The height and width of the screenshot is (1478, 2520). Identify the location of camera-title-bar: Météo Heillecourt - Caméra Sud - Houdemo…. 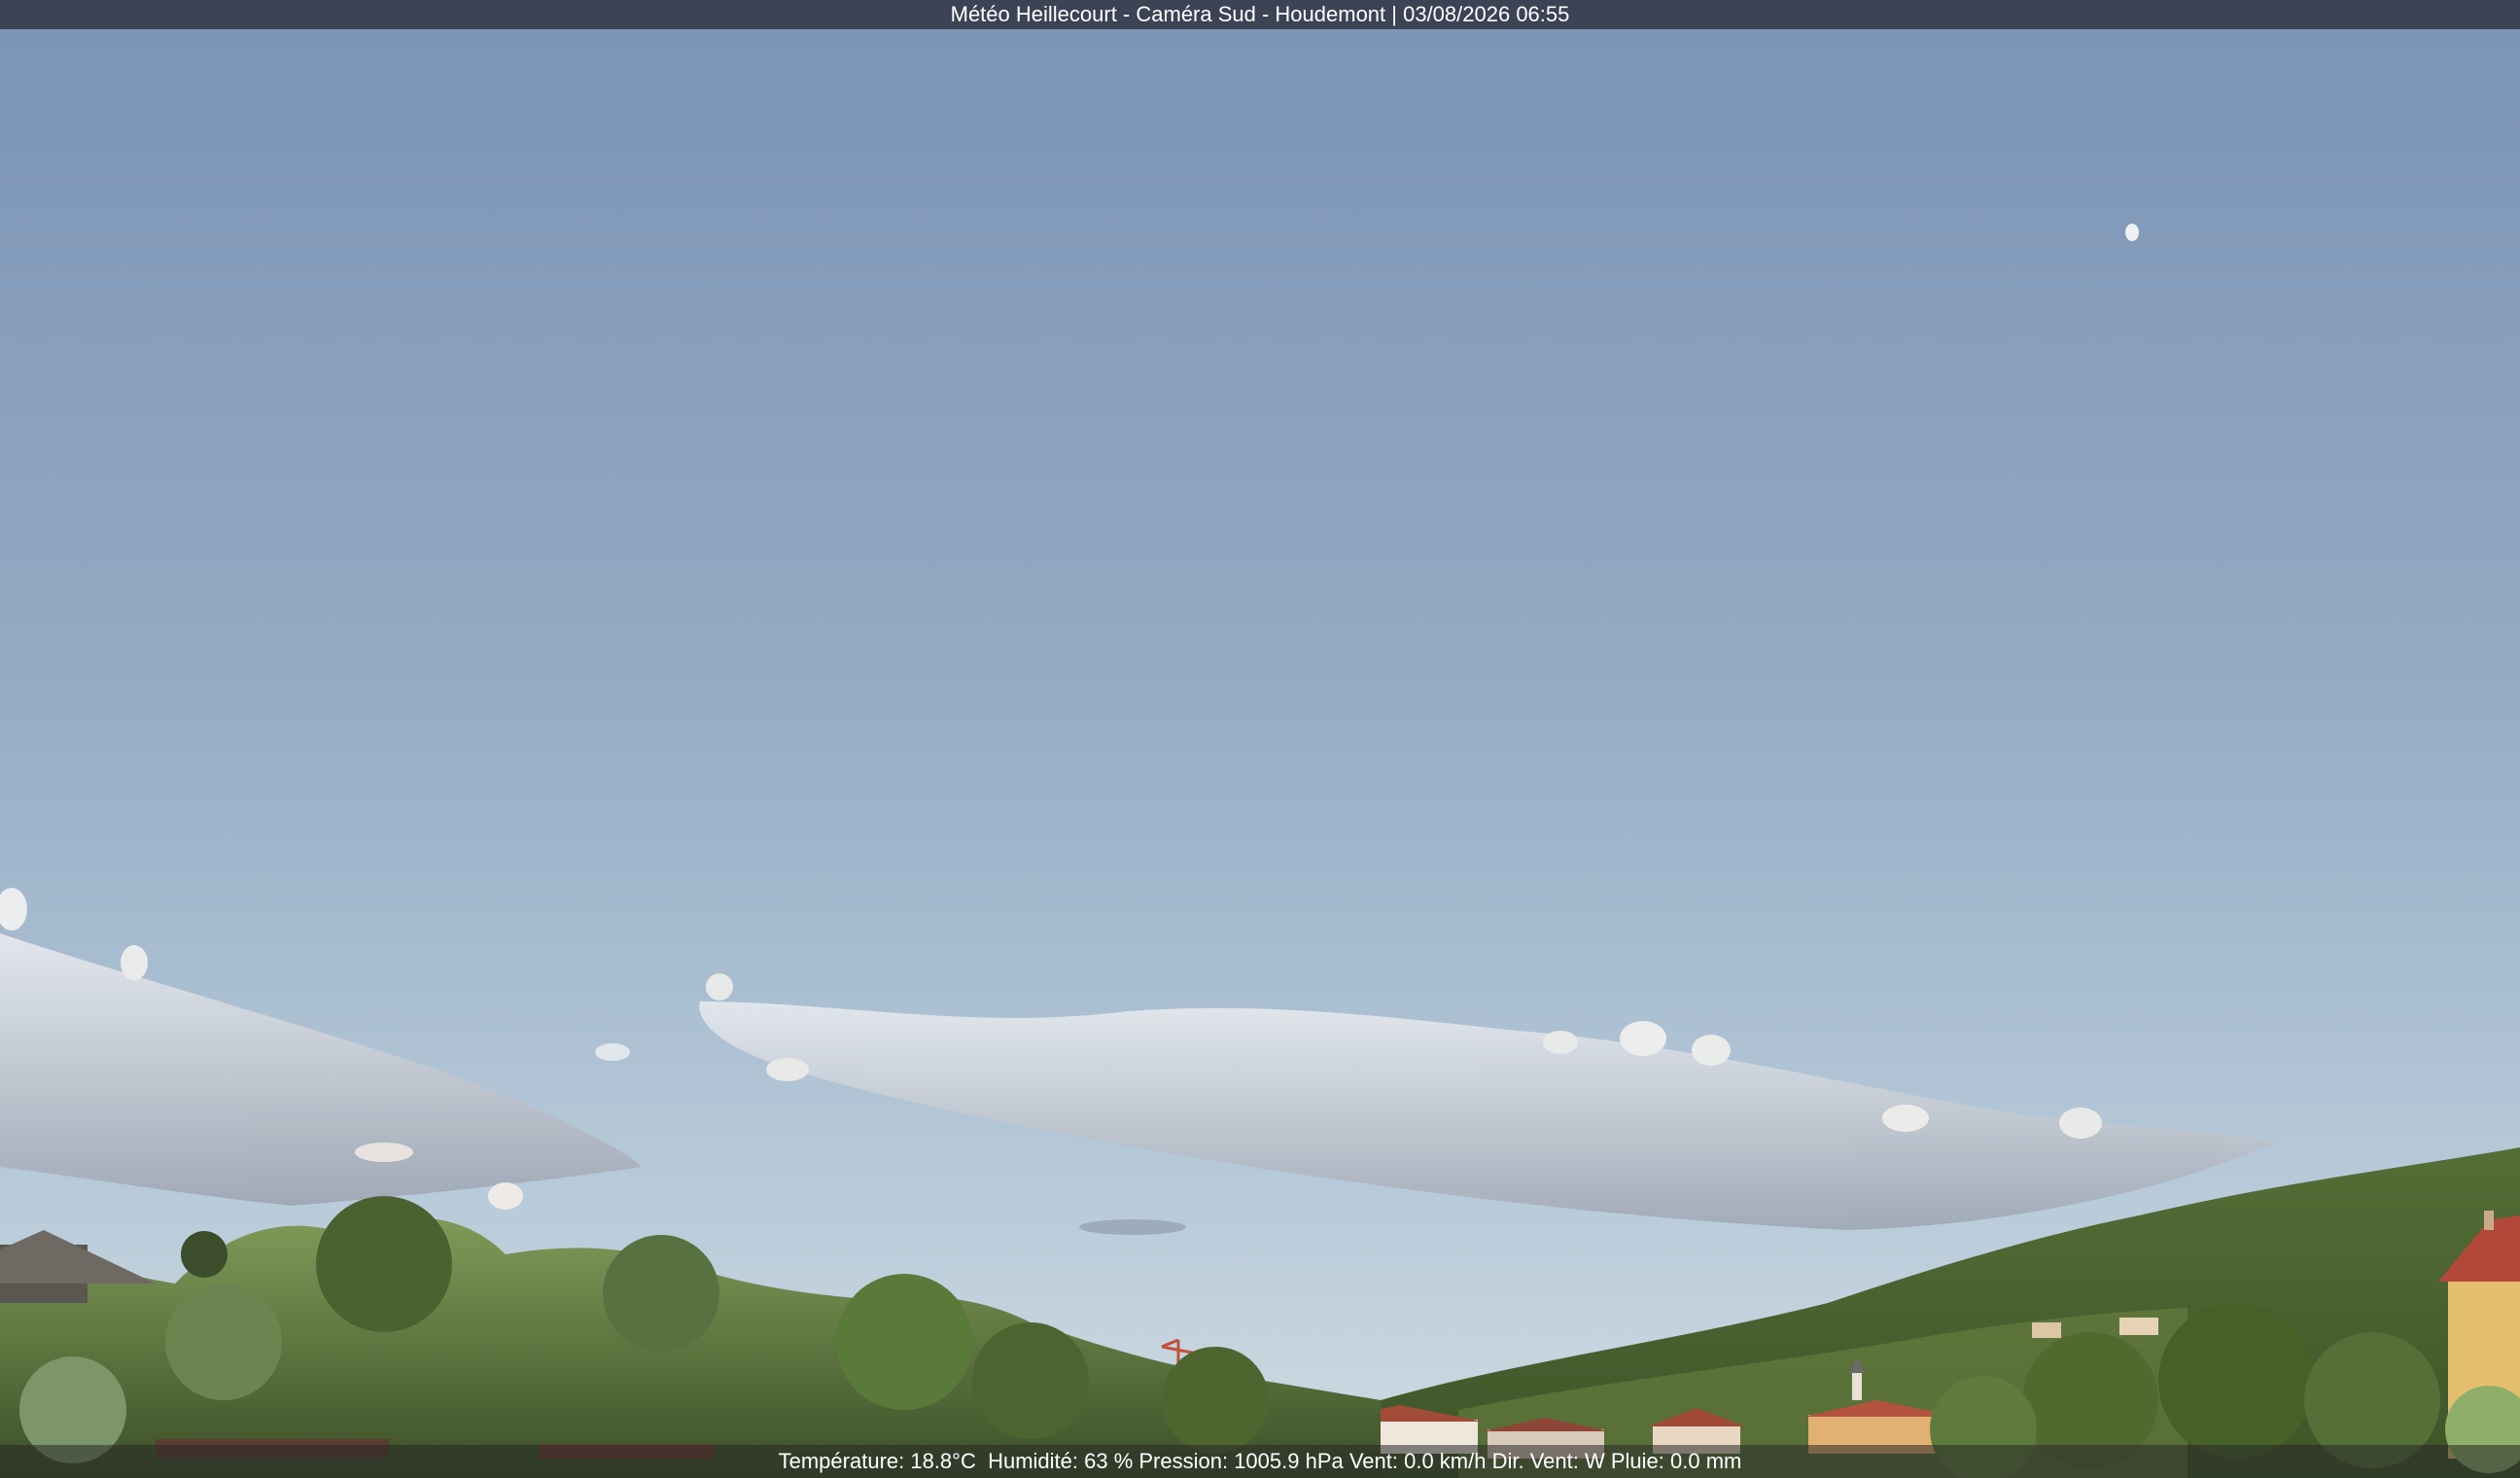
(1260, 14).